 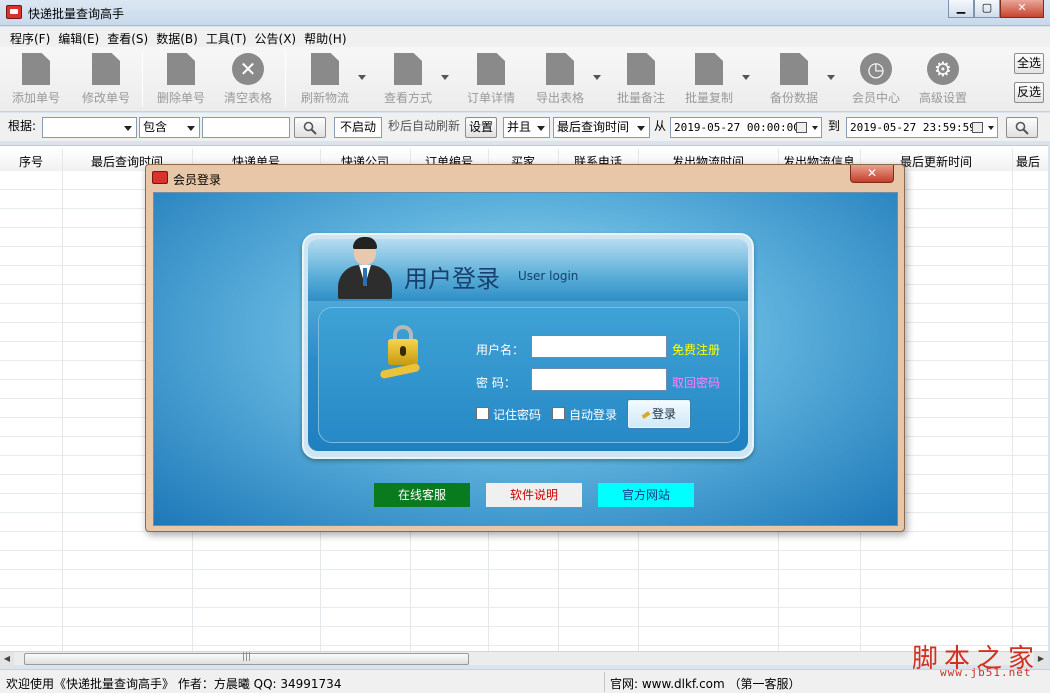 I want to click on auto-login-label: 自动登录, so click(x=593, y=415).